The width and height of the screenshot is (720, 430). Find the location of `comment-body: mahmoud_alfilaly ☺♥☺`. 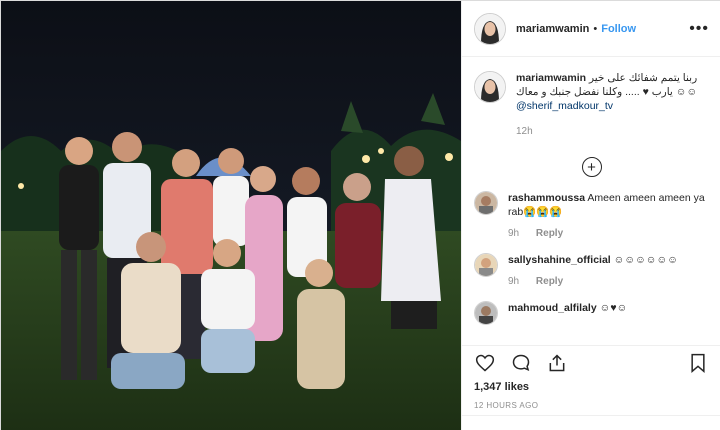

comment-body: mahmoud_alfilaly ☺♥☺ is located at coordinates (608, 313).